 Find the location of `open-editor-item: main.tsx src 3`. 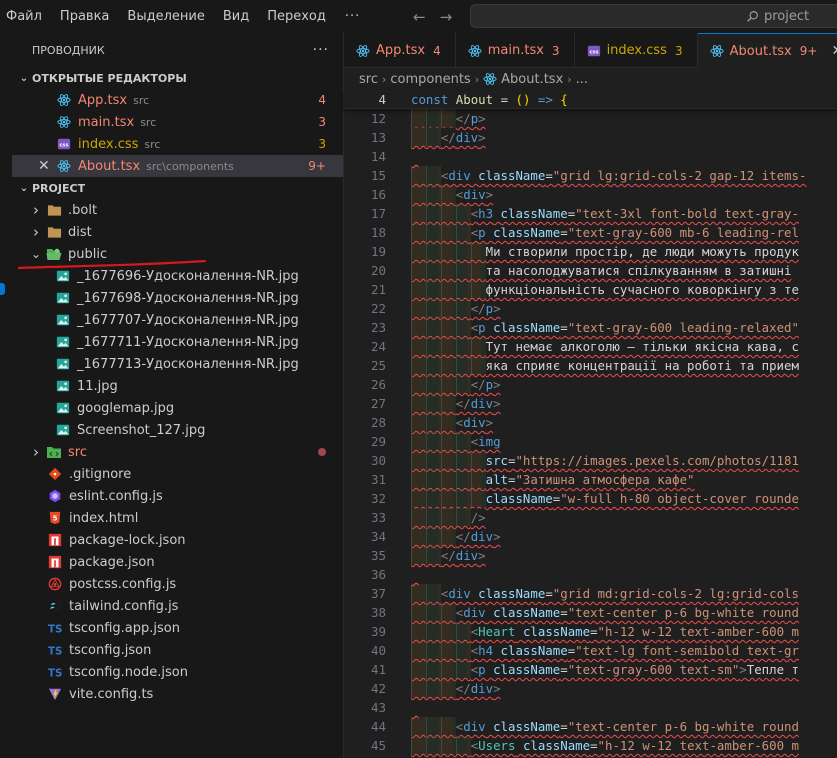

open-editor-item: main.tsx src 3 is located at coordinates (177, 122).